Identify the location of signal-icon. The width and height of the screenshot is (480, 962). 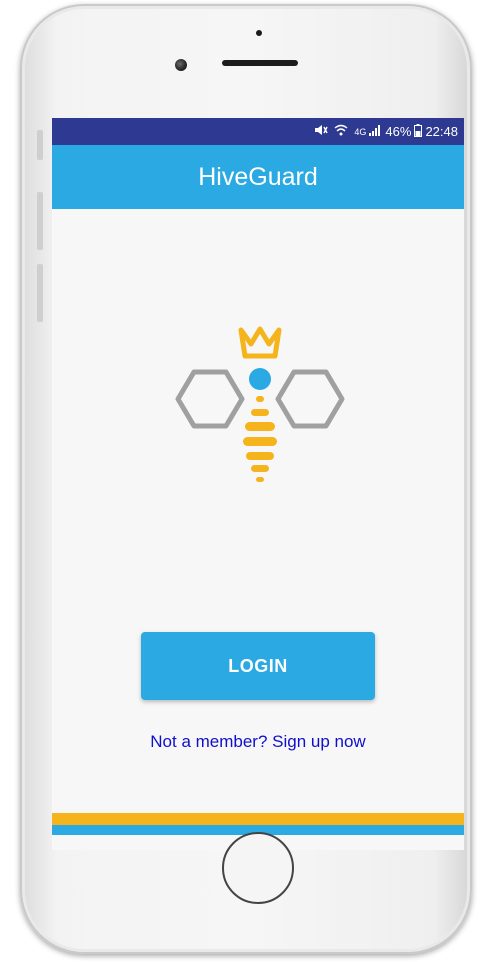
(375, 131).